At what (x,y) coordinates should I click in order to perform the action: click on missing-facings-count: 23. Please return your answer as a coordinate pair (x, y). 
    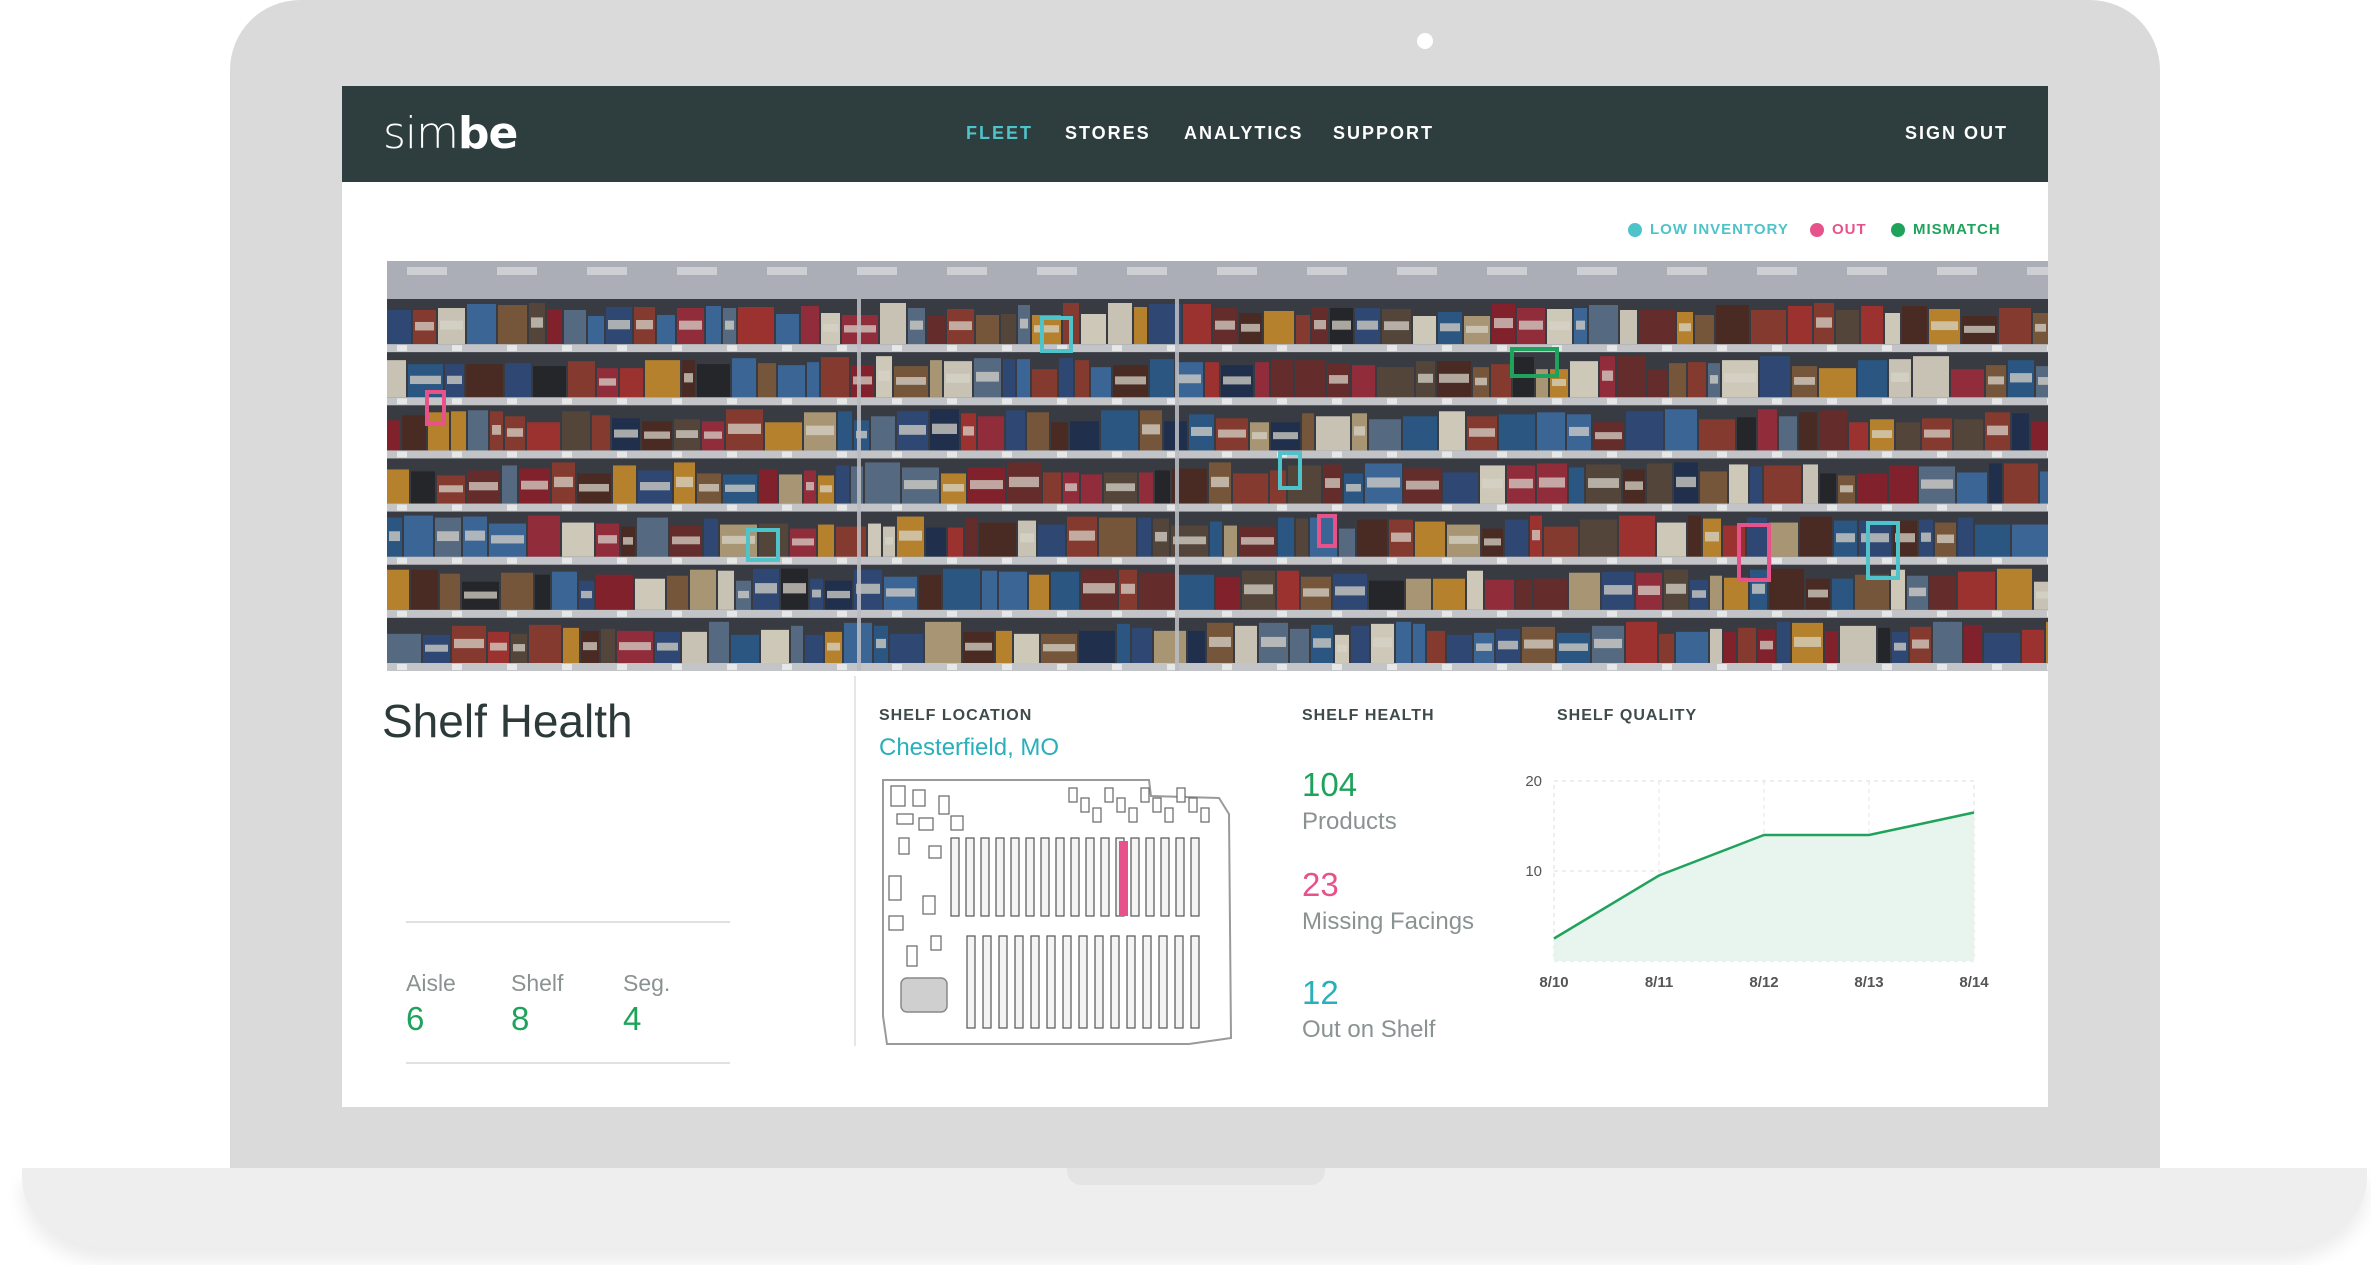
    Looking at the image, I should click on (1320, 884).